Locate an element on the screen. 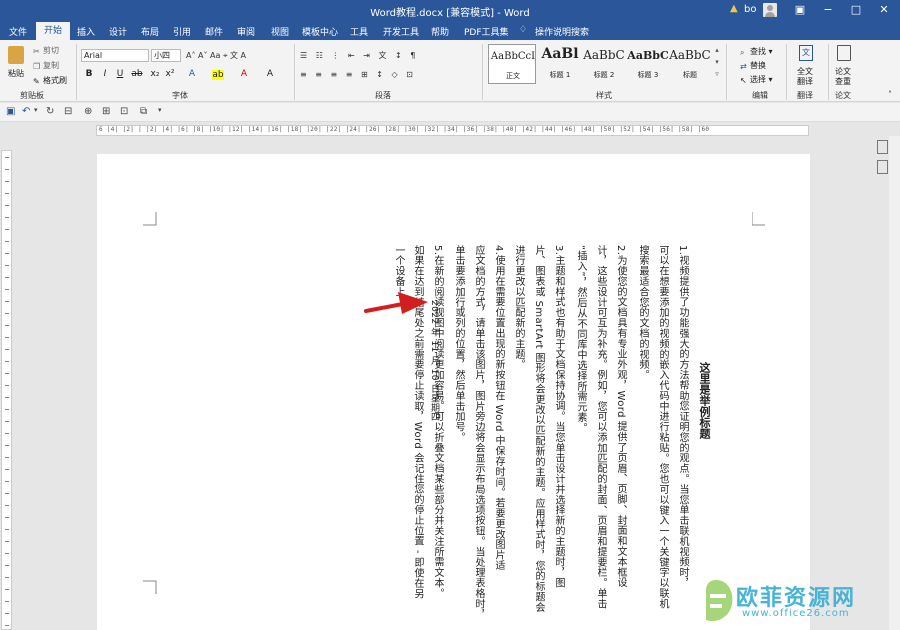 The image size is (900, 630). translate-icon: 文 is located at coordinates (806, 53).